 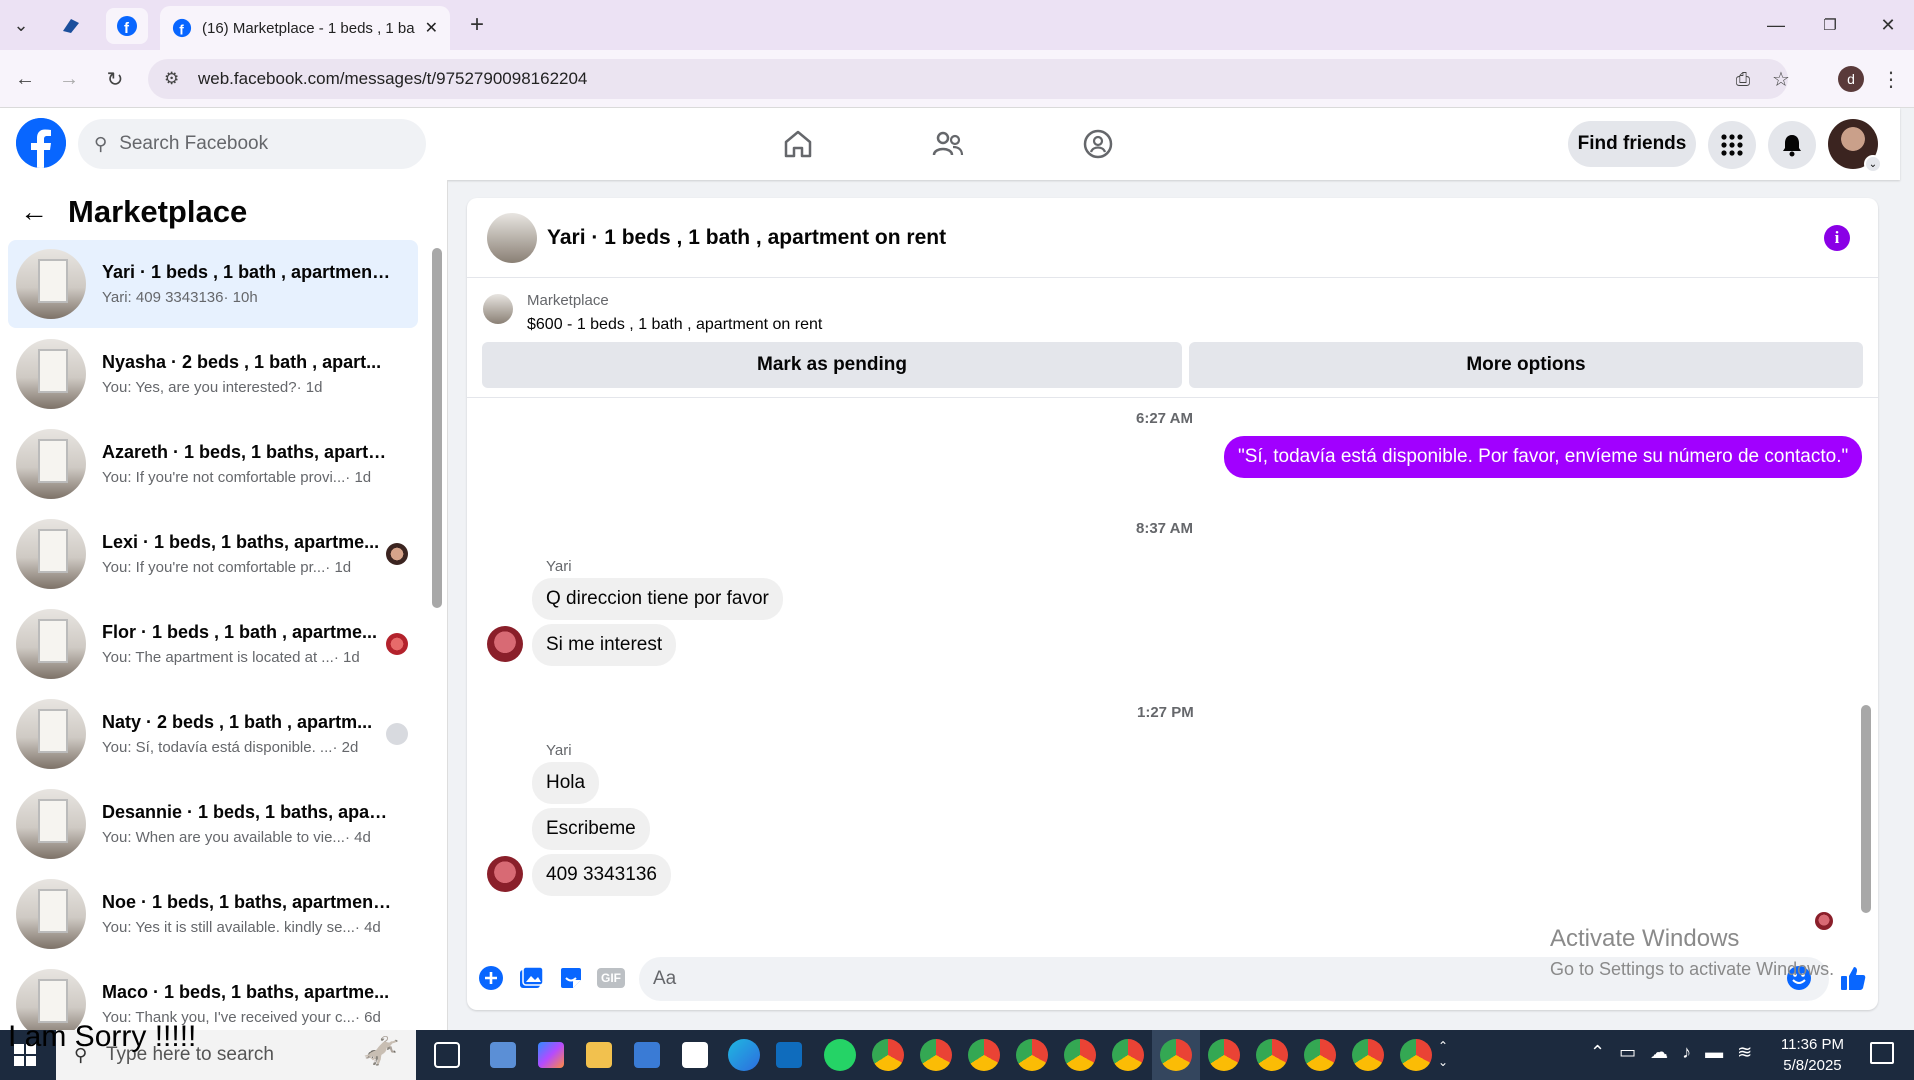 I want to click on news-app-icon, so click(x=503, y=1055).